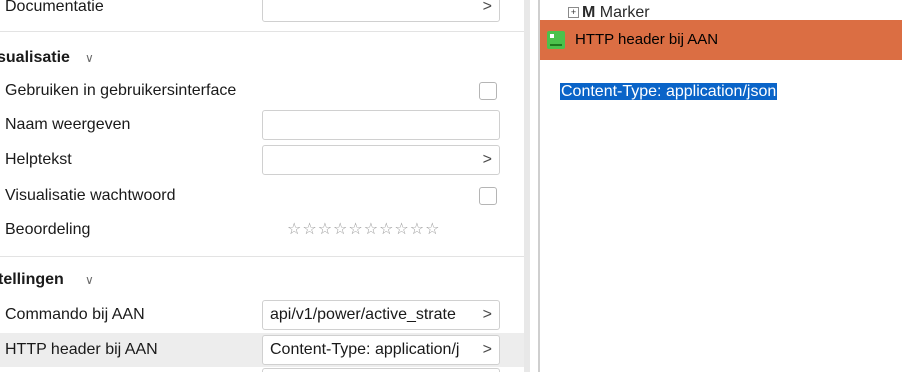  What do you see at coordinates (38, 159) in the screenshot?
I see `property-label: Helptekst` at bounding box center [38, 159].